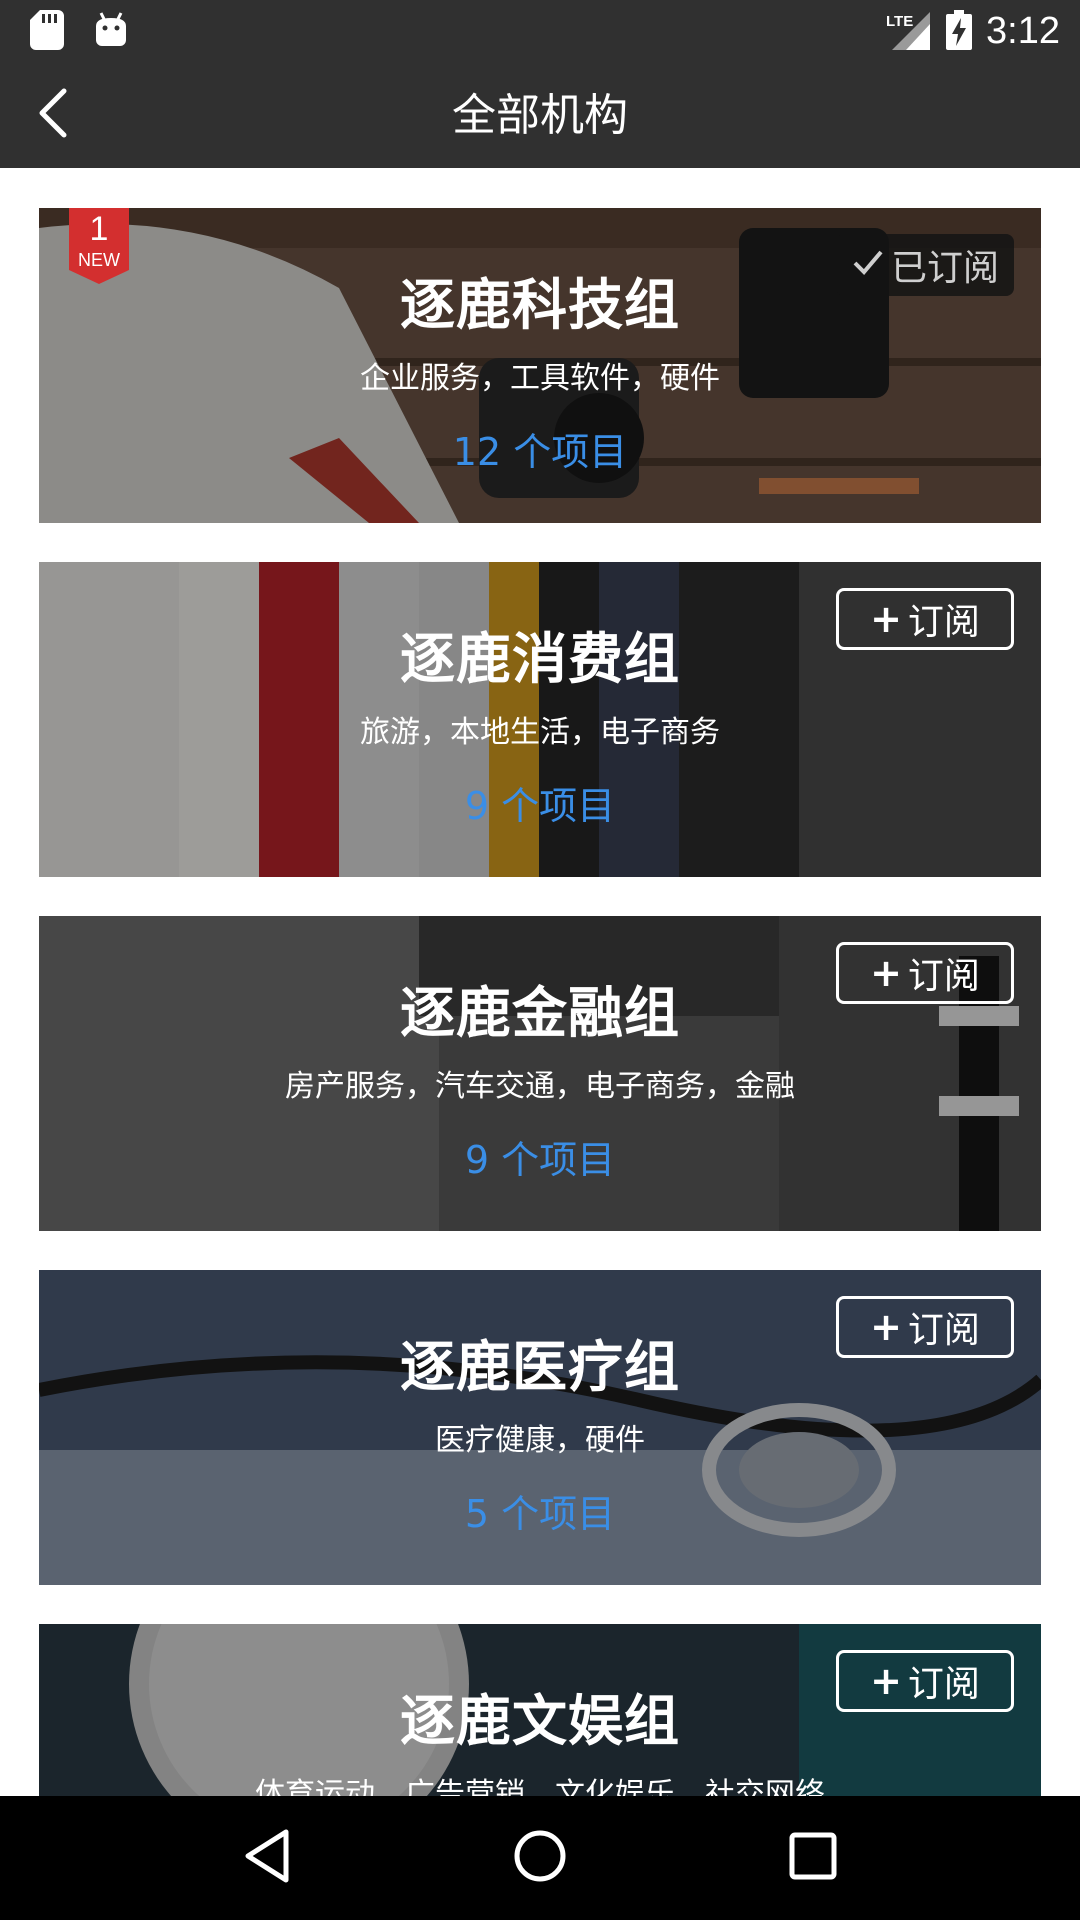 Image resolution: width=1080 pixels, height=1920 pixels. I want to click on circle-home-icon, so click(540, 1858).